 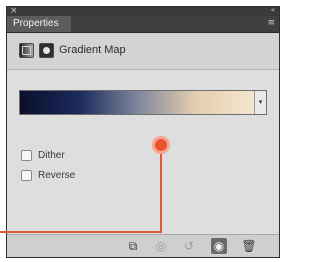 What do you see at coordinates (57, 175) in the screenshot?
I see `reverse-label: Reverse` at bounding box center [57, 175].